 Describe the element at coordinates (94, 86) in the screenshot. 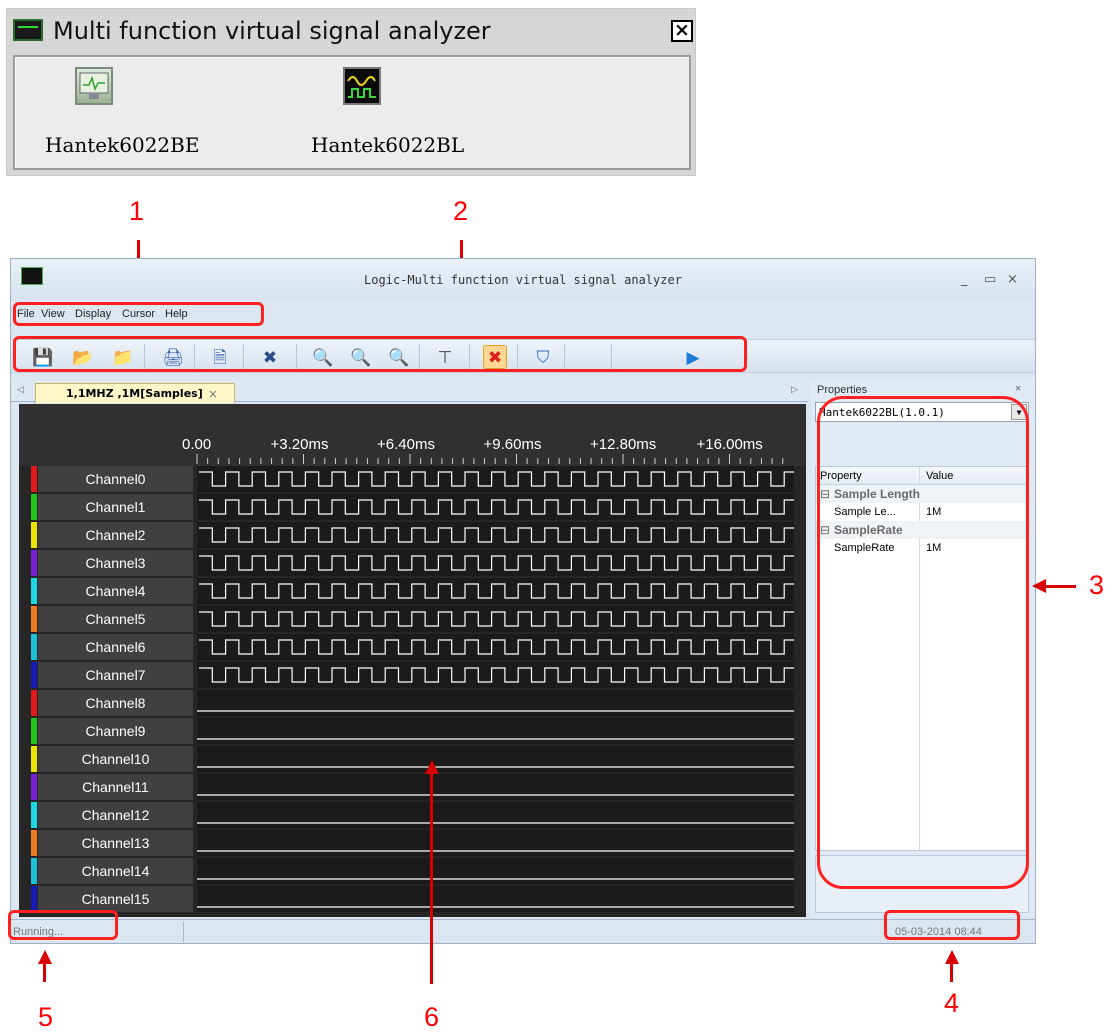

I see `computer-monitor-icon` at that location.